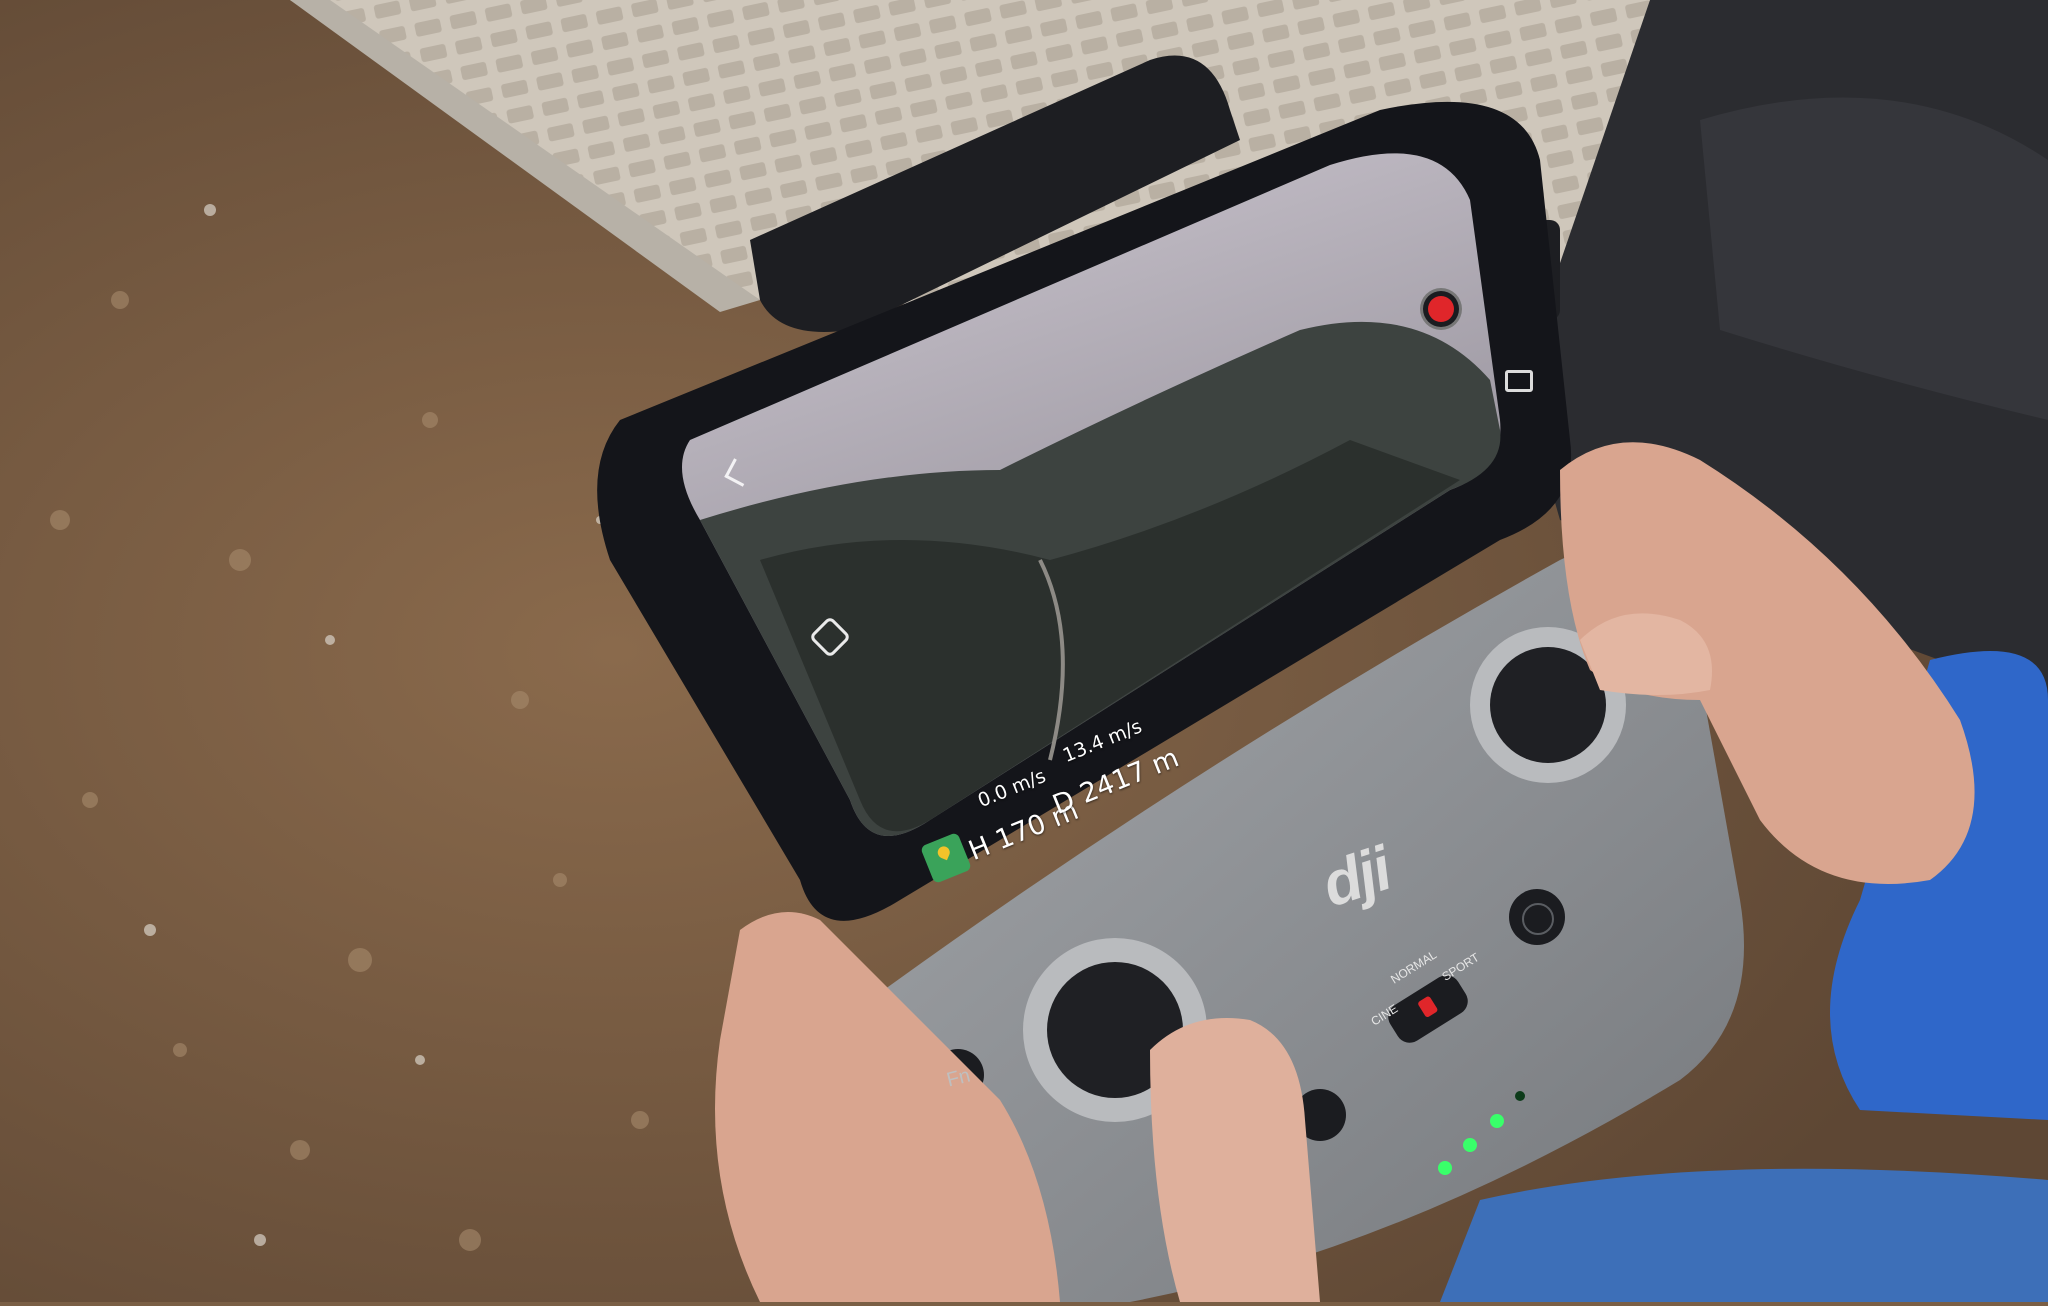 This screenshot has height=1306, width=2048. Describe the element at coordinates (1441, 309) in the screenshot. I see `record-icon` at that location.